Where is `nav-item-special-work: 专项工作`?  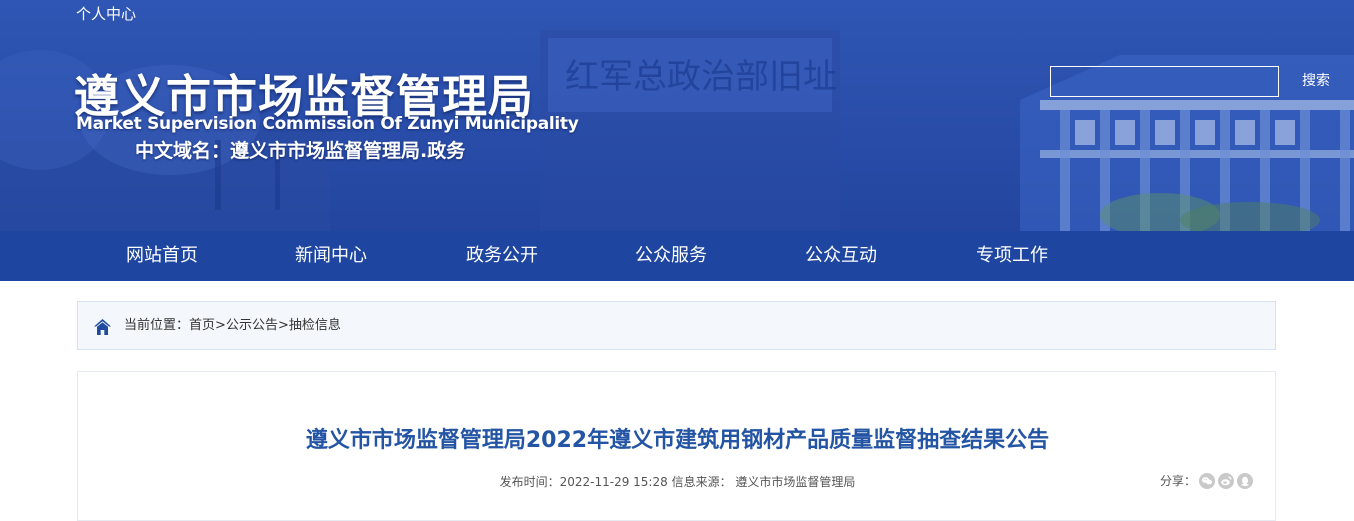 nav-item-special-work: 专项工作 is located at coordinates (1012, 256).